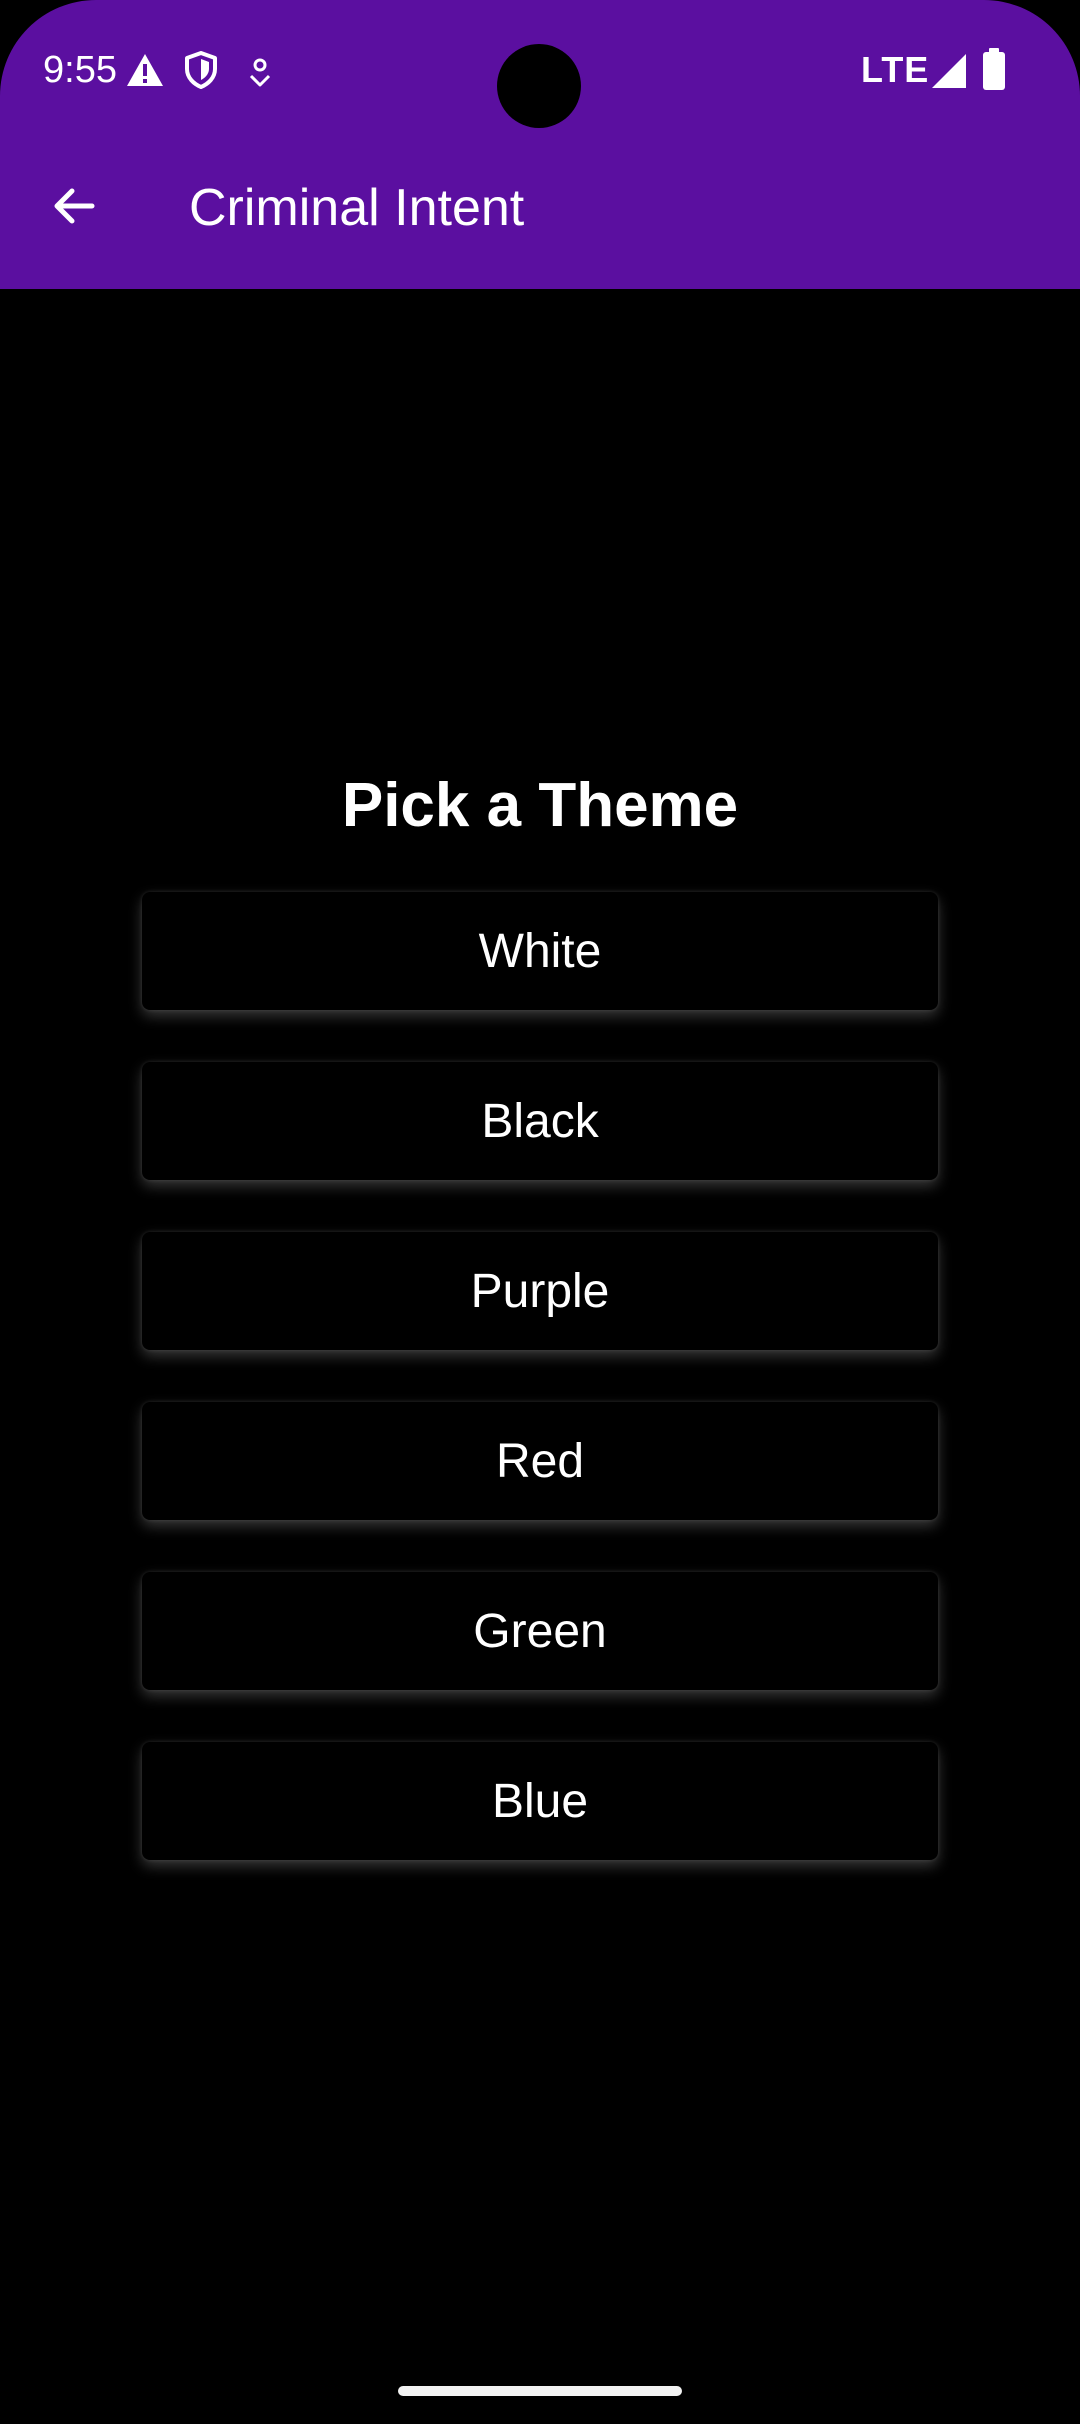  Describe the element at coordinates (540, 1461) in the screenshot. I see `theme-red-button: Red` at that location.